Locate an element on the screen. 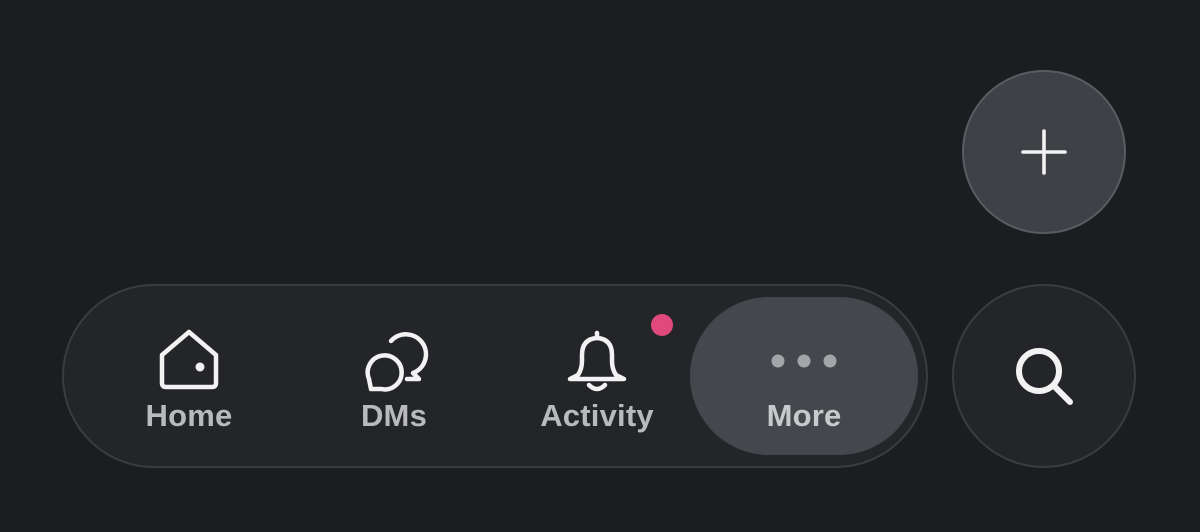 This screenshot has width=1200, height=532. tab-activity-label: Activity is located at coordinates (597, 415).